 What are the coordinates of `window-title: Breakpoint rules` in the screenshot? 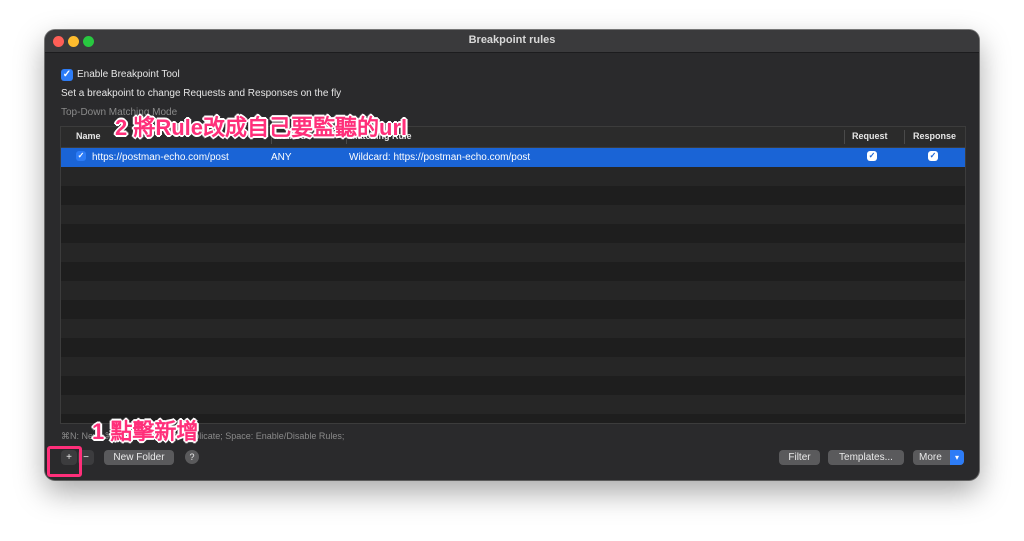 It's located at (512, 40).